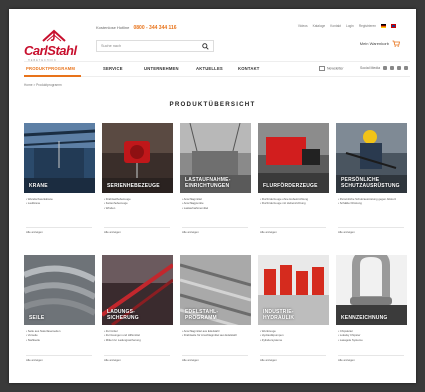 The width and height of the screenshot is (425, 392). I want to click on active-nav-indicator, so click(52, 76).